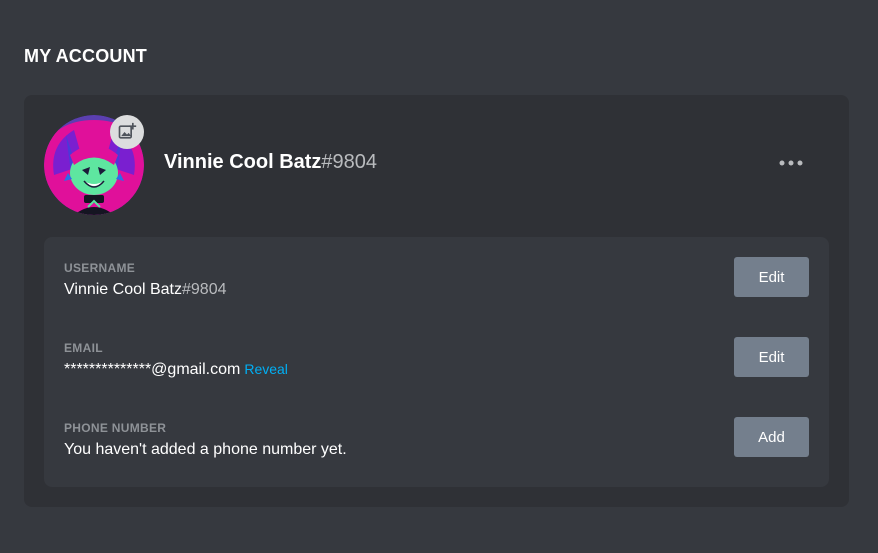 Image resolution: width=878 pixels, height=553 pixels. What do you see at coordinates (115, 428) in the screenshot?
I see `phone-label: PHONE NUMBER` at bounding box center [115, 428].